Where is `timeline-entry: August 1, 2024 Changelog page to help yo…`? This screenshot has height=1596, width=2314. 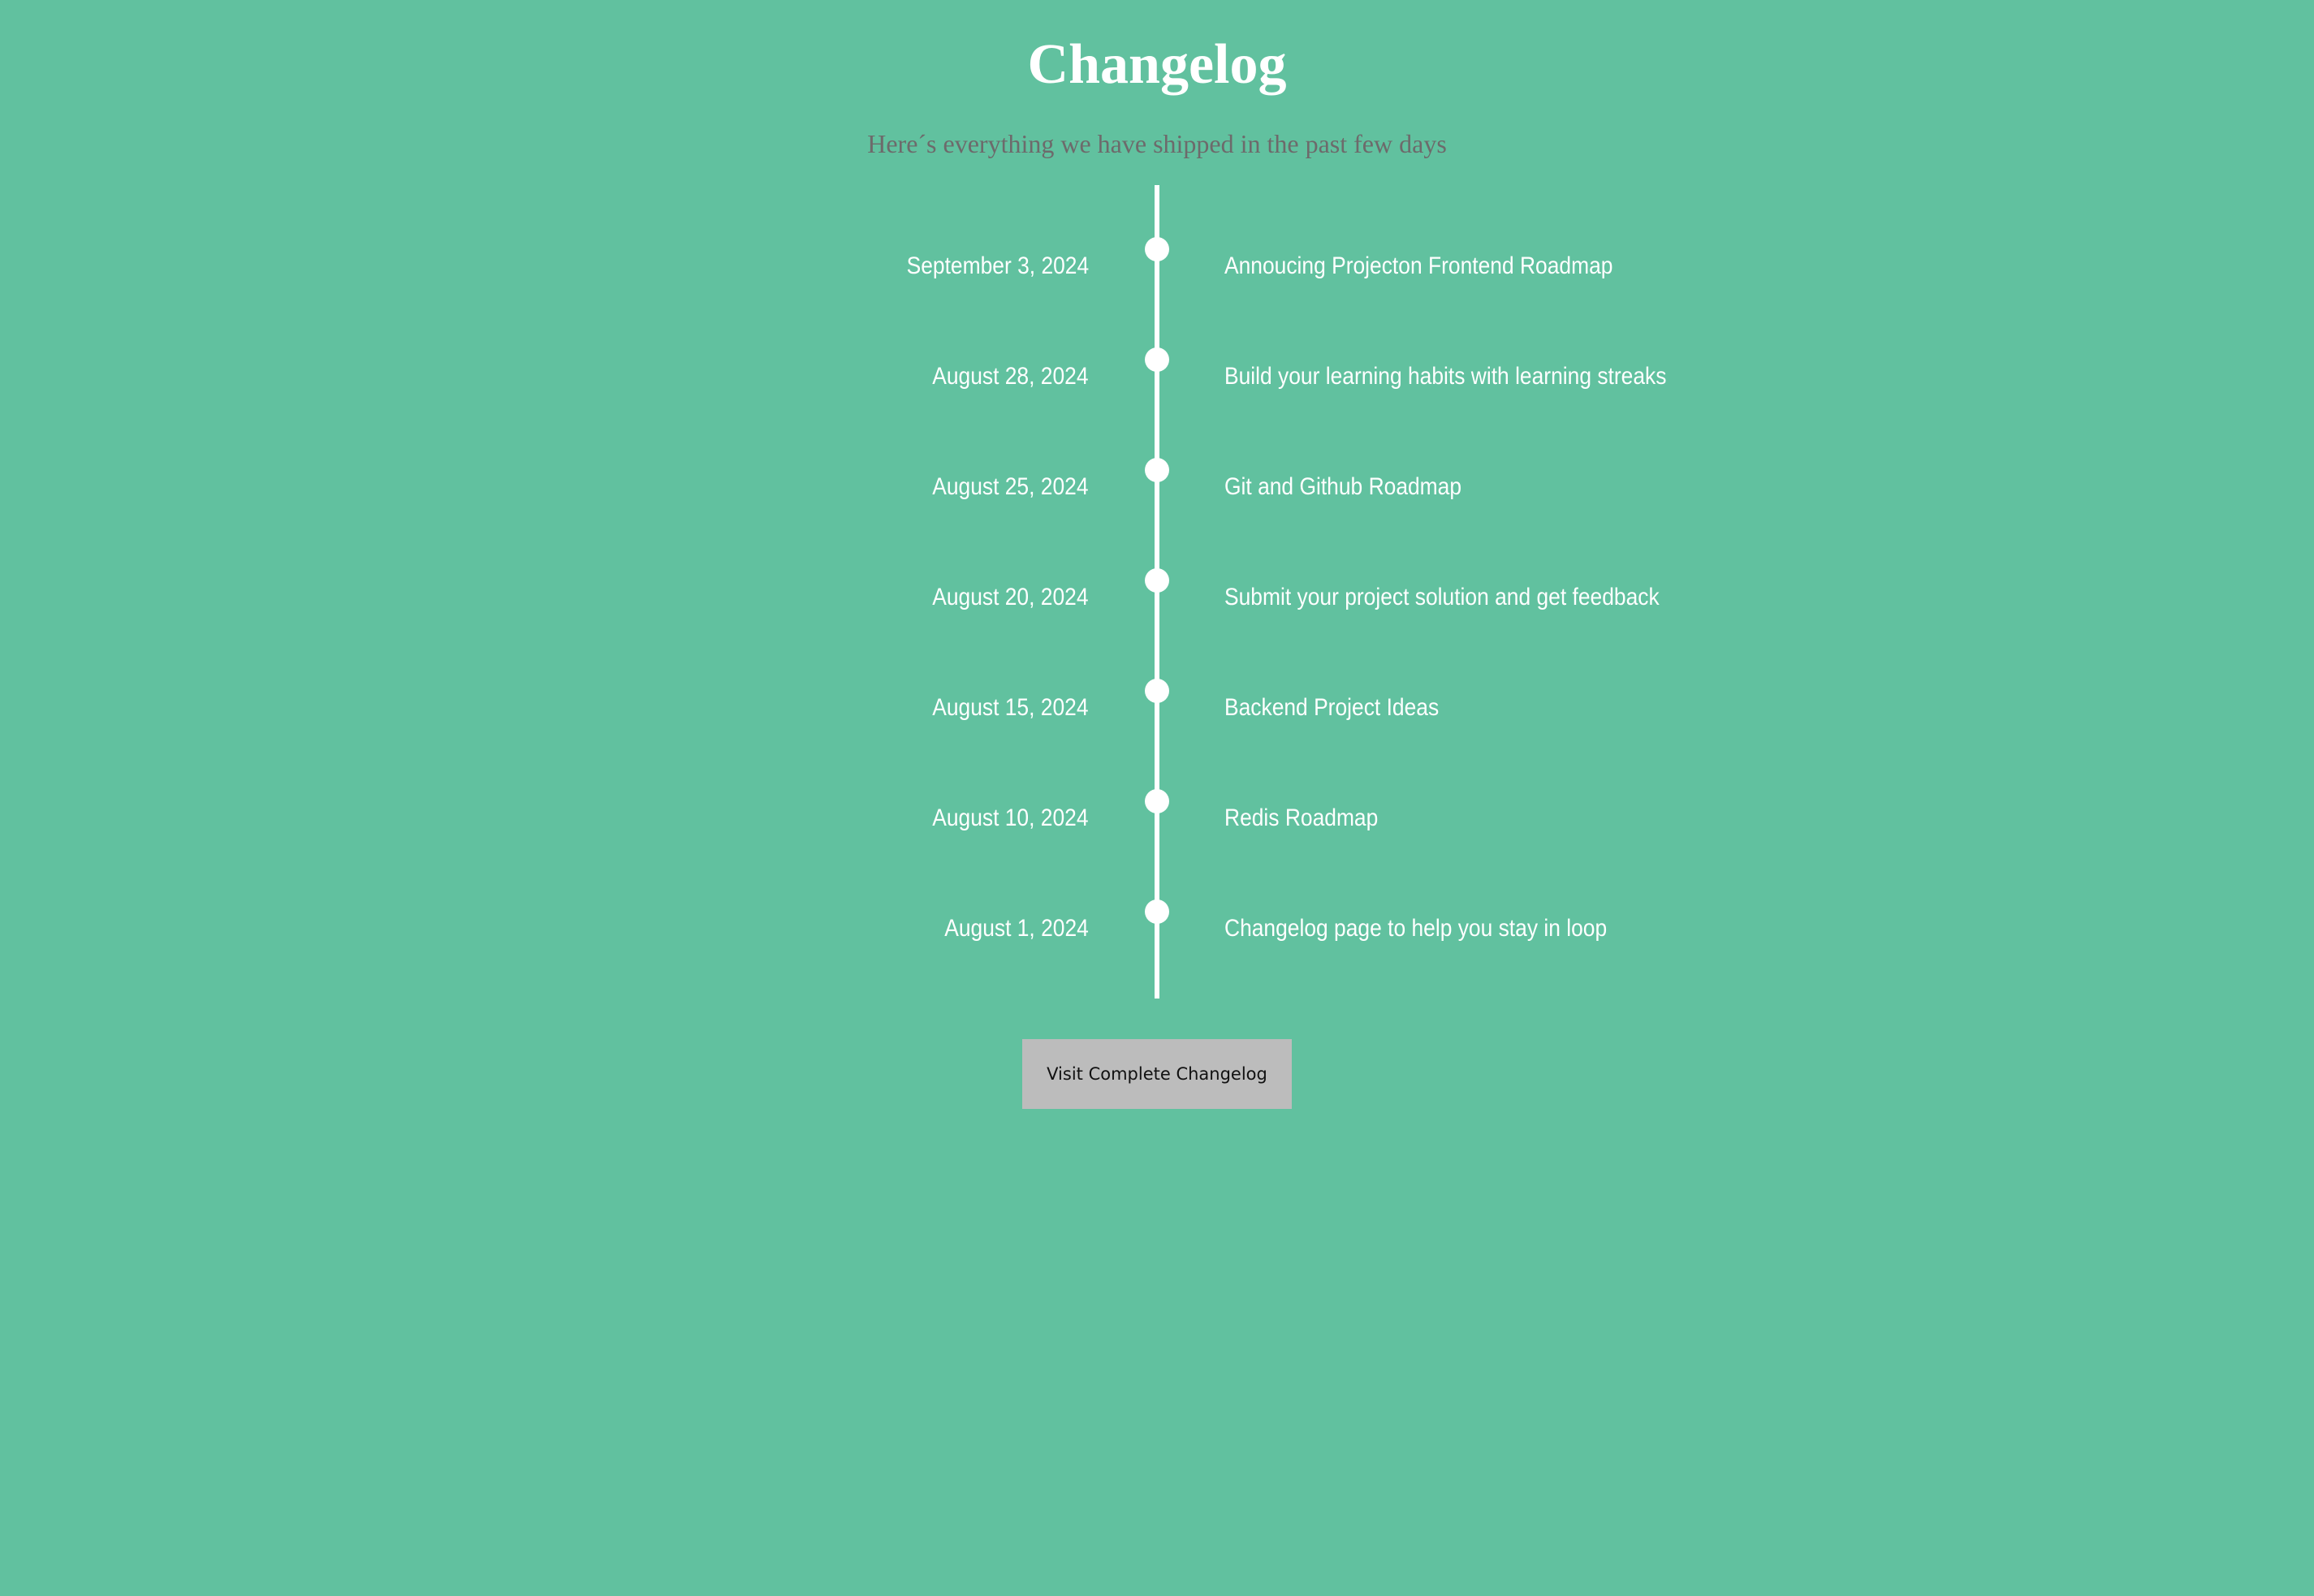 timeline-entry: August 1, 2024 Changelog page to help yo… is located at coordinates (1157, 916).